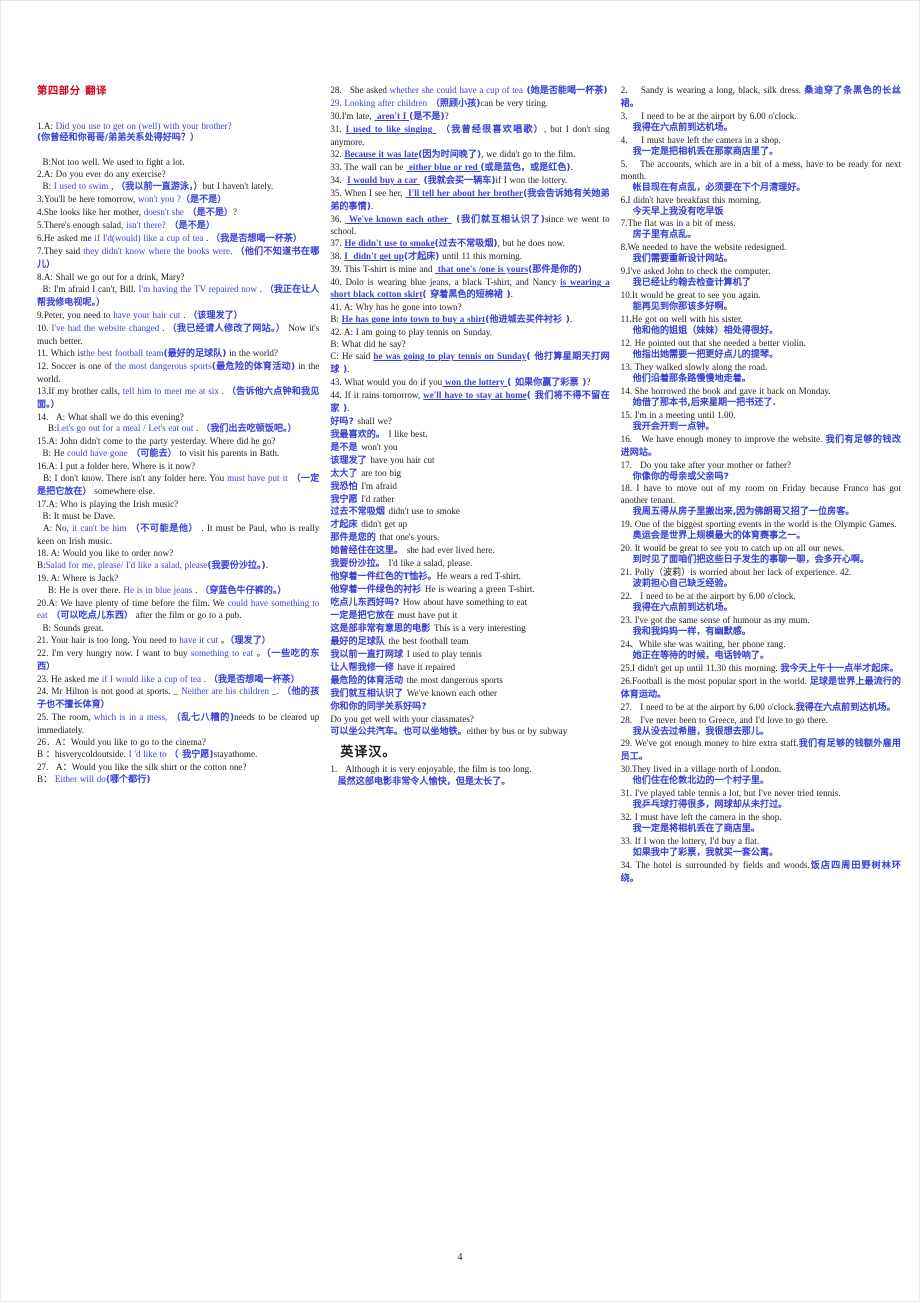 The height and width of the screenshot is (1302, 920). I want to click on vocabulary-line: 是不是 won't you, so click(364, 447).